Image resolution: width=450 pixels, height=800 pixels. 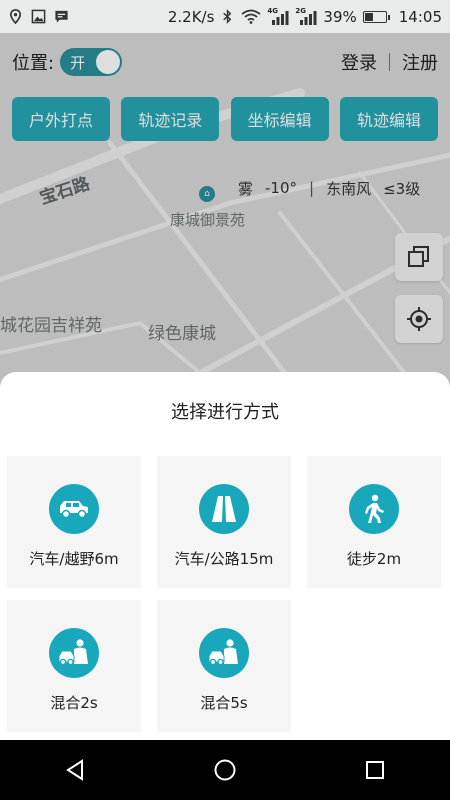 I want to click on recents-square-icon, so click(x=375, y=770).